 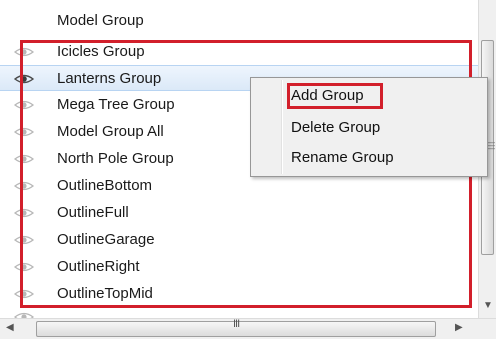 What do you see at coordinates (239, 240) in the screenshot?
I see `list-item-outline-garage: OutlineGarage` at bounding box center [239, 240].